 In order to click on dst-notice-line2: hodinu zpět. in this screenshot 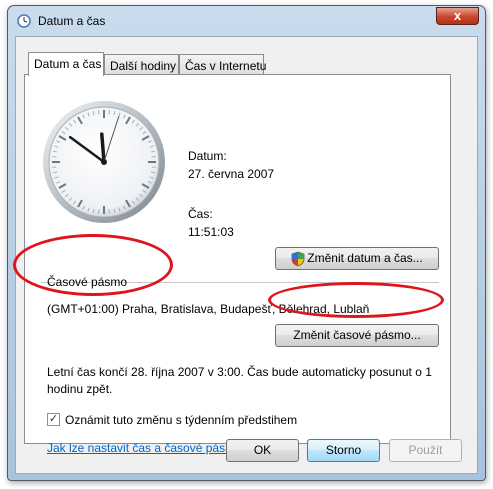, I will do `click(80, 389)`.